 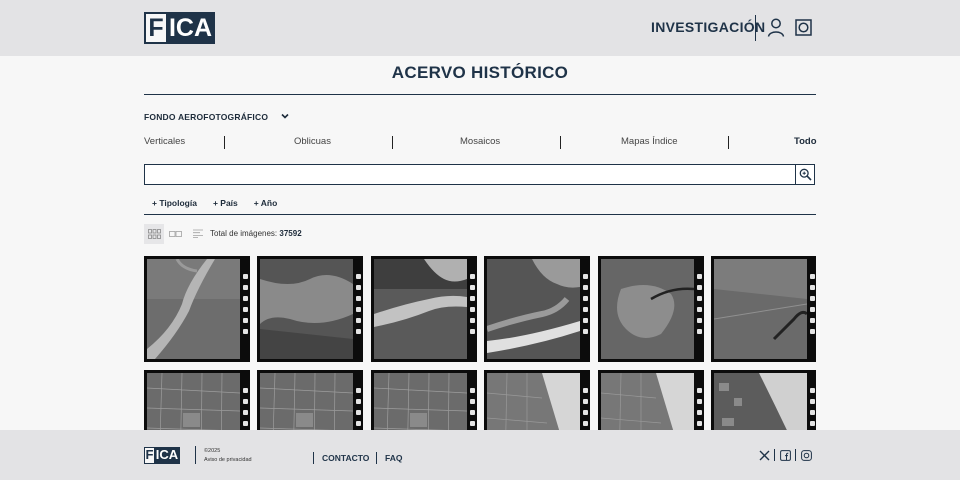 I want to click on privacy-link: Aviso de privacidad, so click(x=228, y=460).